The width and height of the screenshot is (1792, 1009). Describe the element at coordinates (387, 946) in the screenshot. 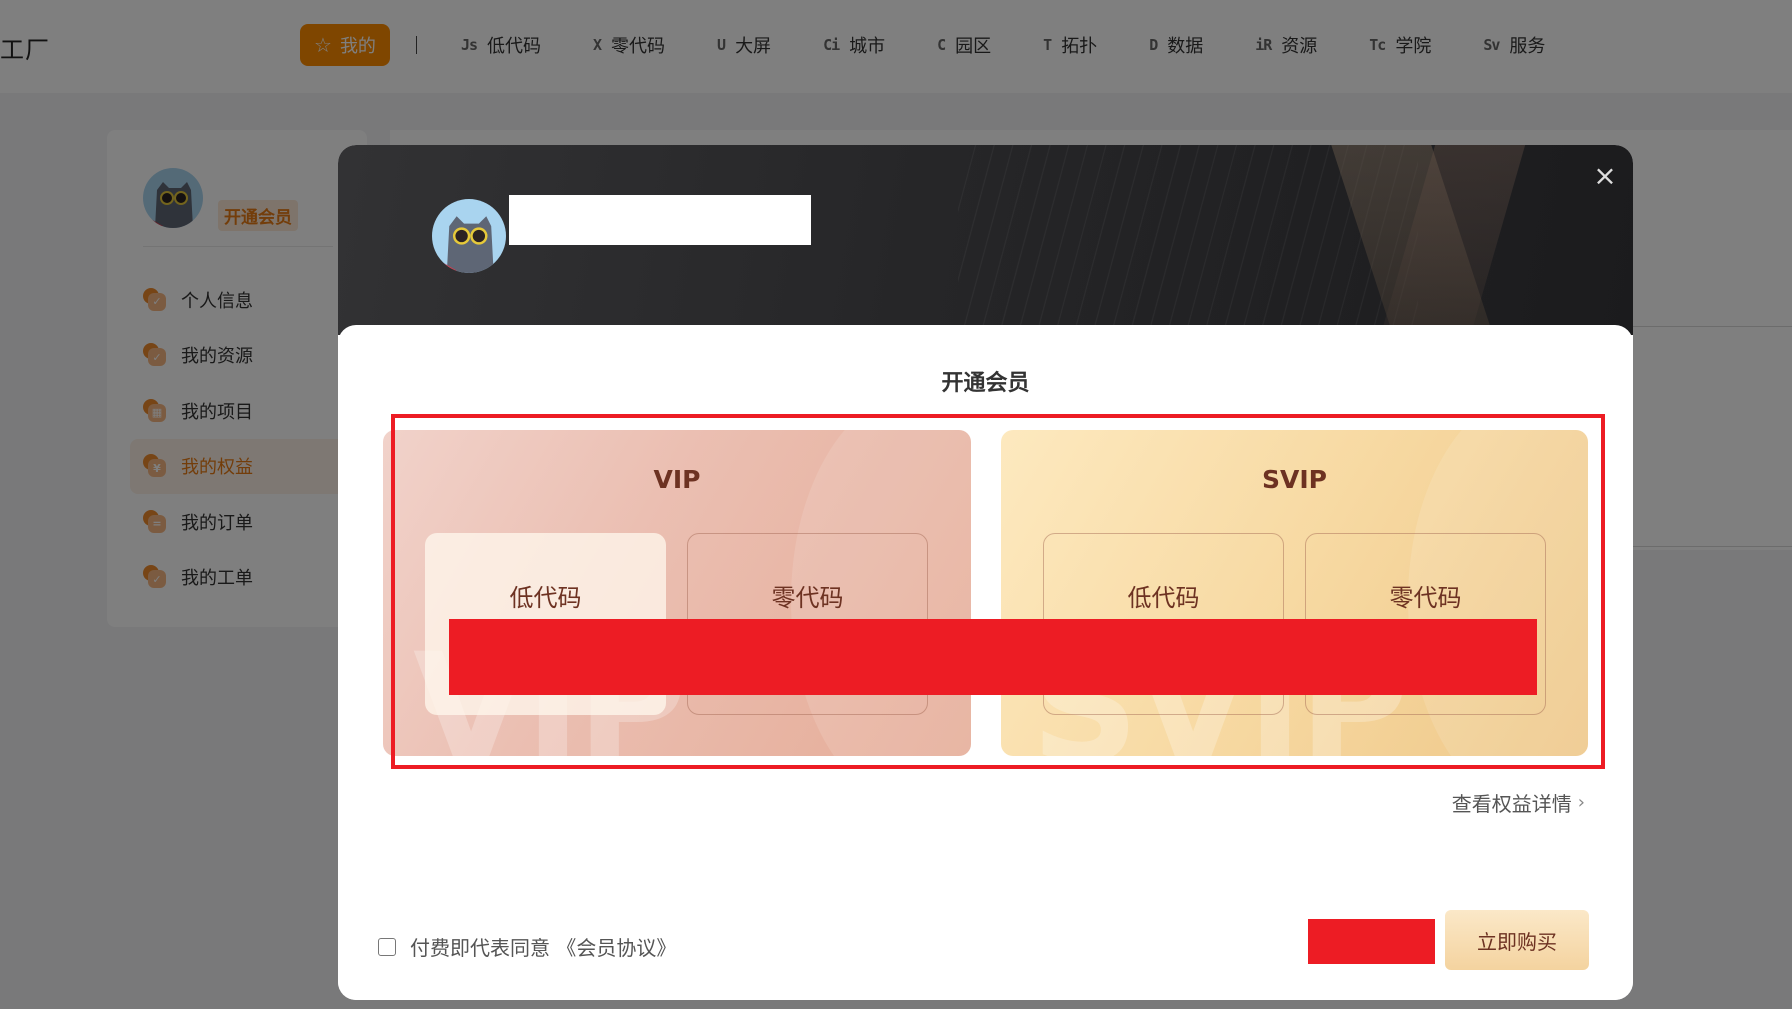

I see `agreement-checkbox` at that location.